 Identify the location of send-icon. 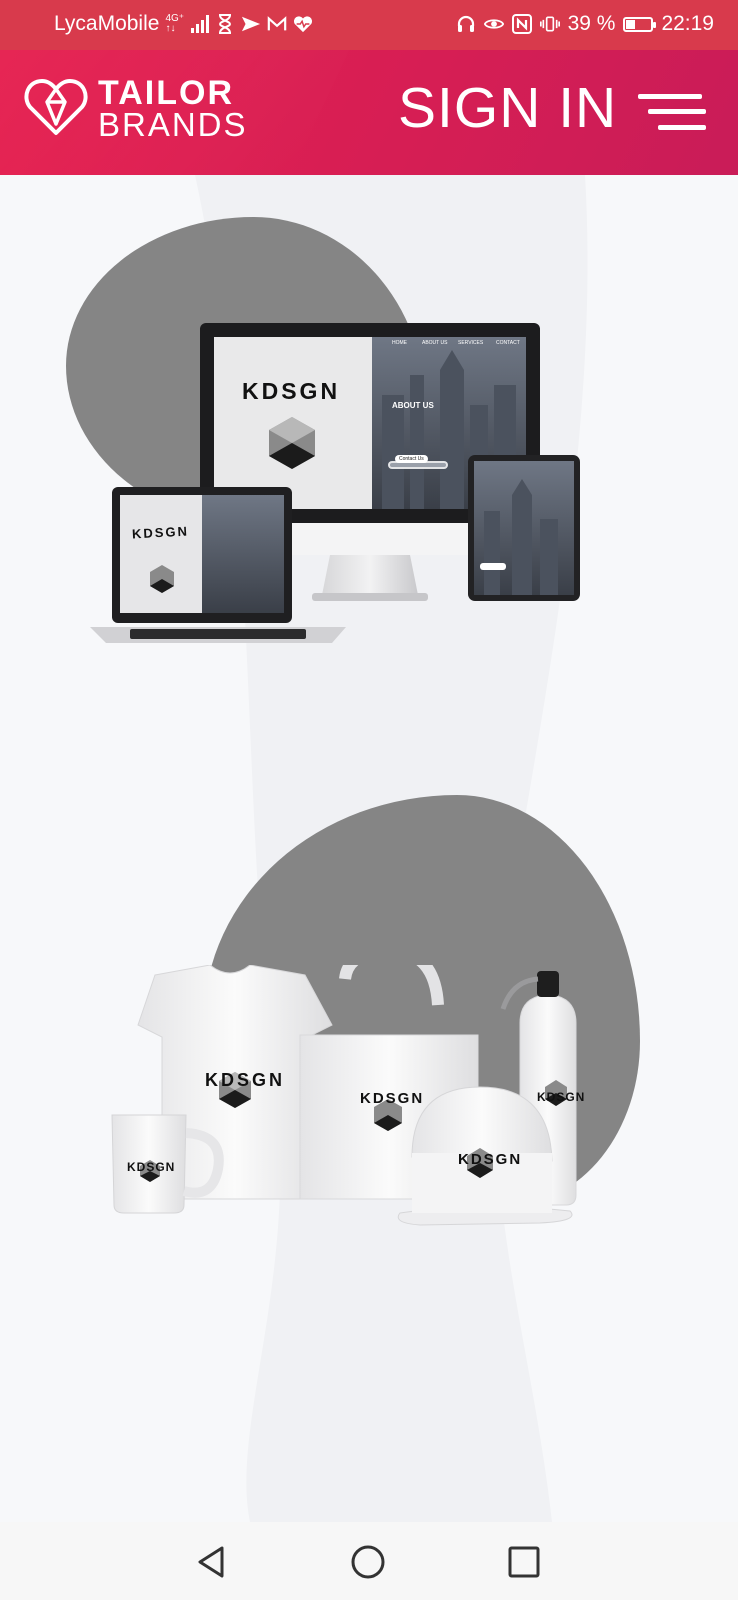
(251, 24).